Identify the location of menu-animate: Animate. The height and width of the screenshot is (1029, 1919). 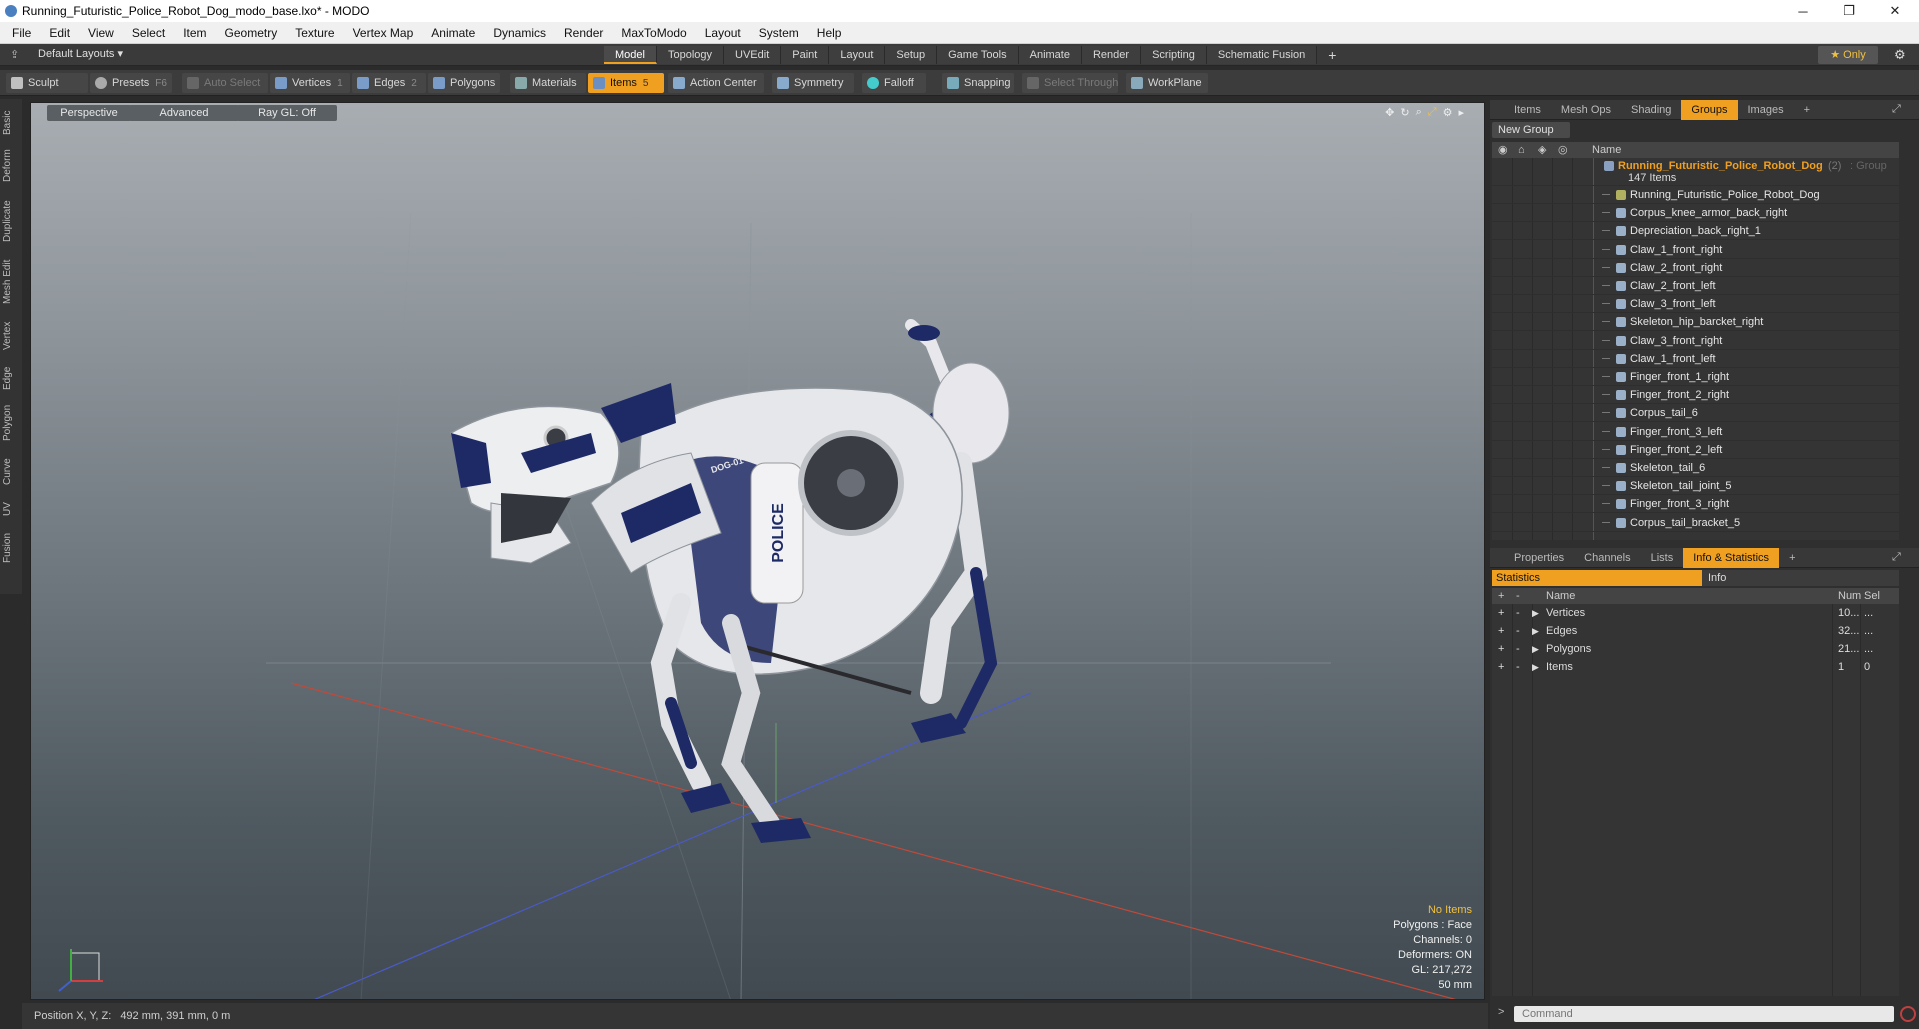
(453, 33).